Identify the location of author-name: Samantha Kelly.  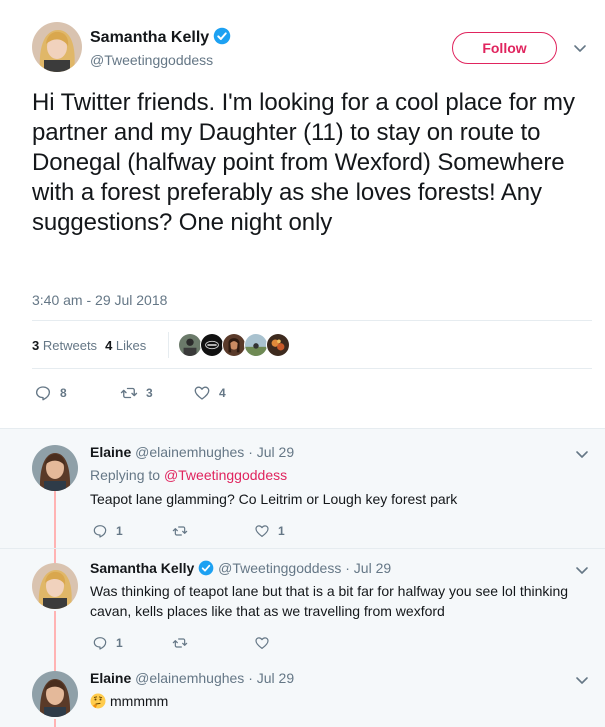
(160, 37).